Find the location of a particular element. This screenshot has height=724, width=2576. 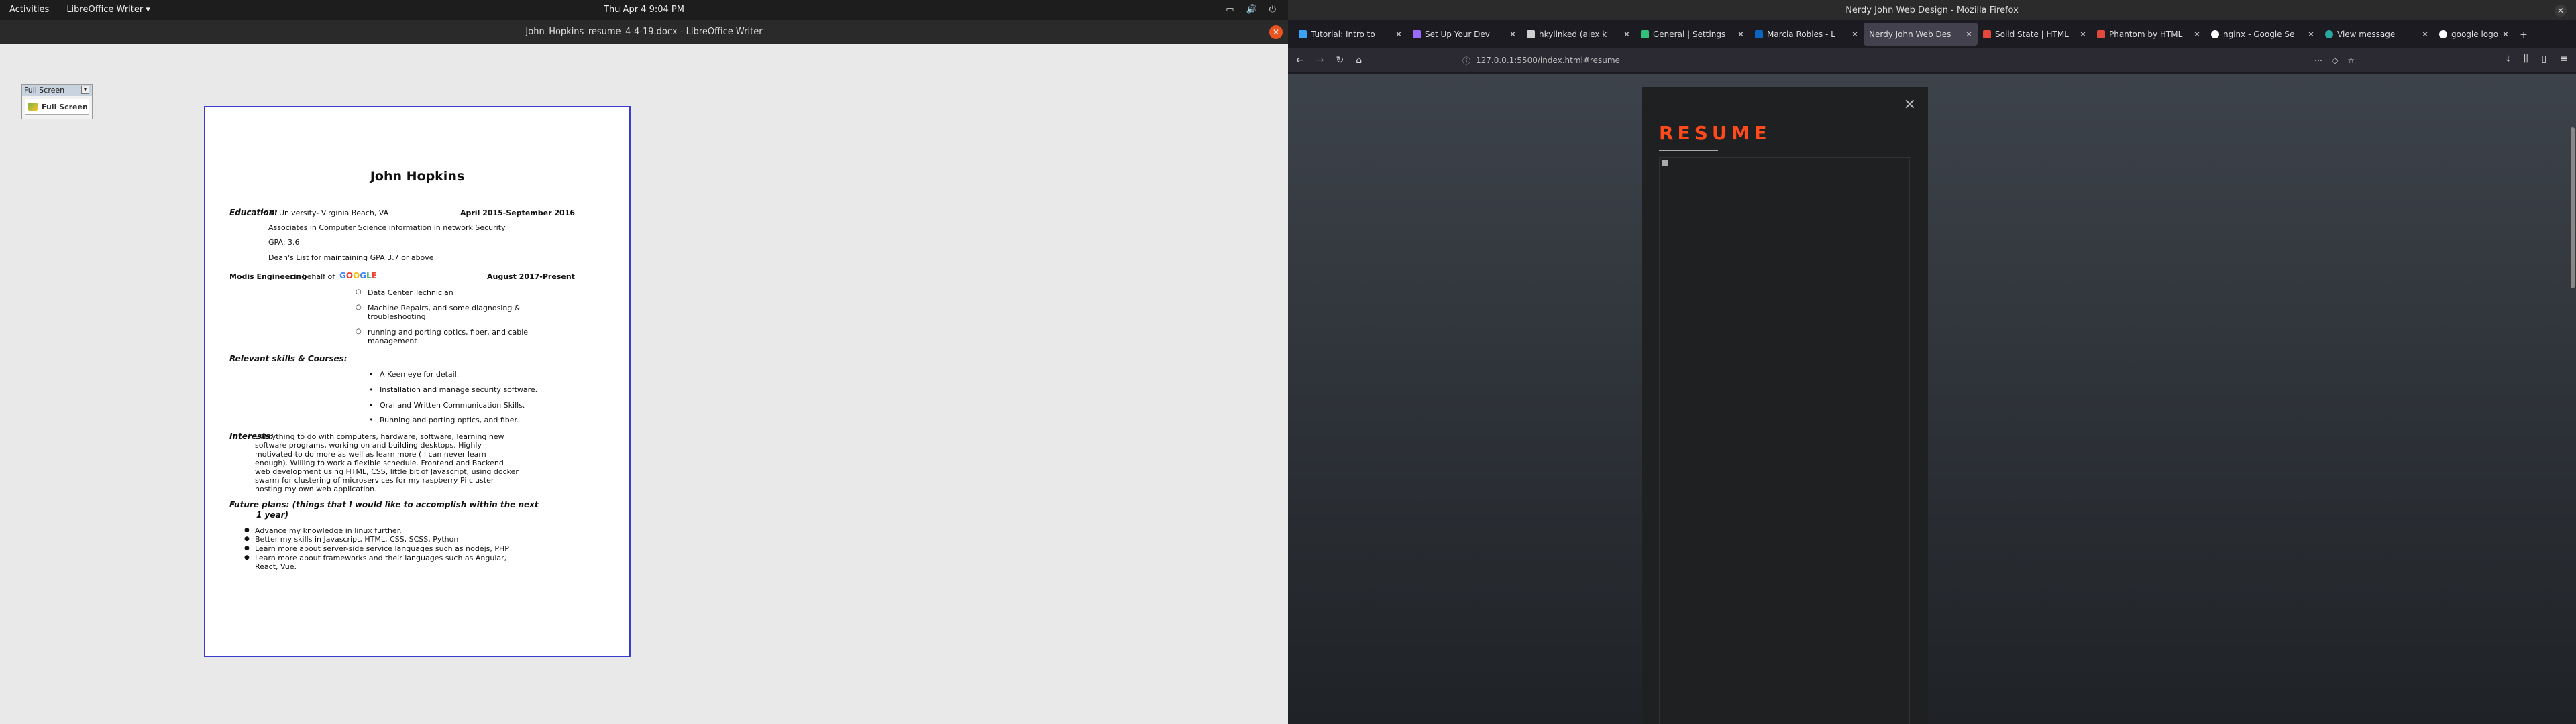

new-tab-button: ＋ is located at coordinates (2524, 34).